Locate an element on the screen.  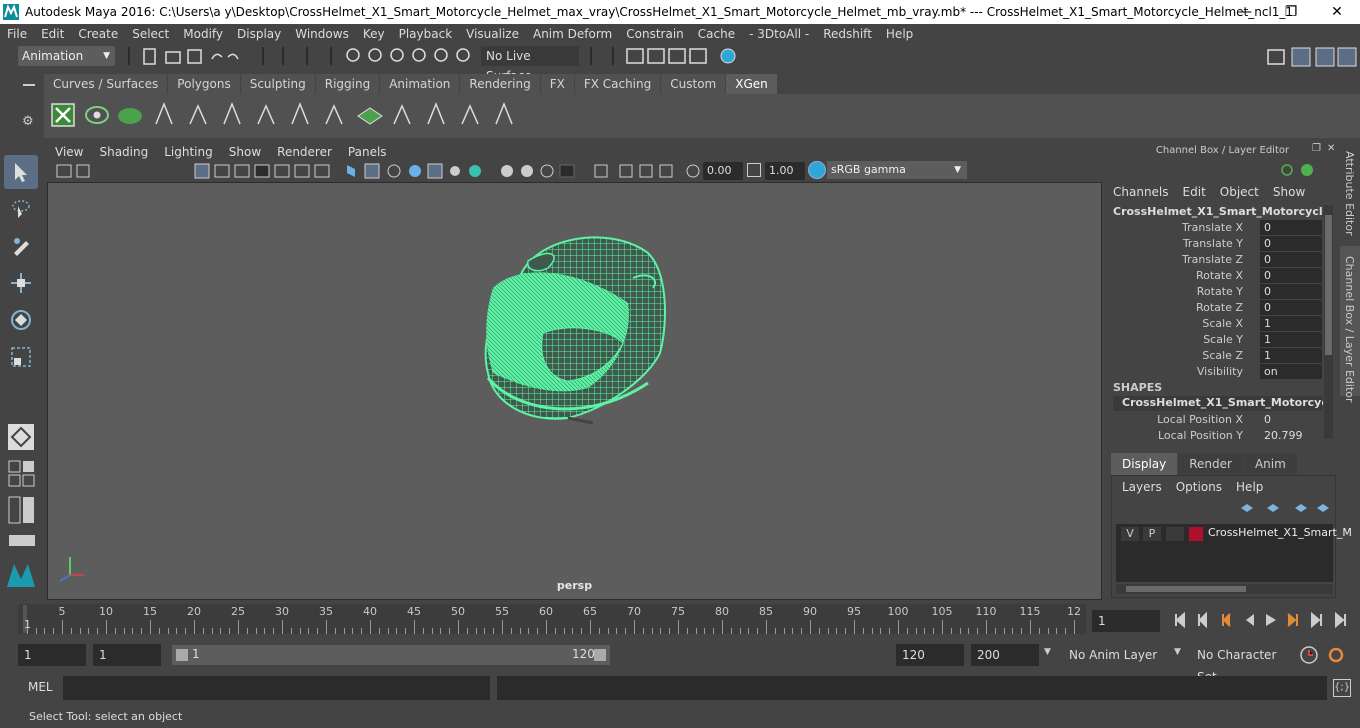
attr-value: 20.799 is located at coordinates (1291, 435).